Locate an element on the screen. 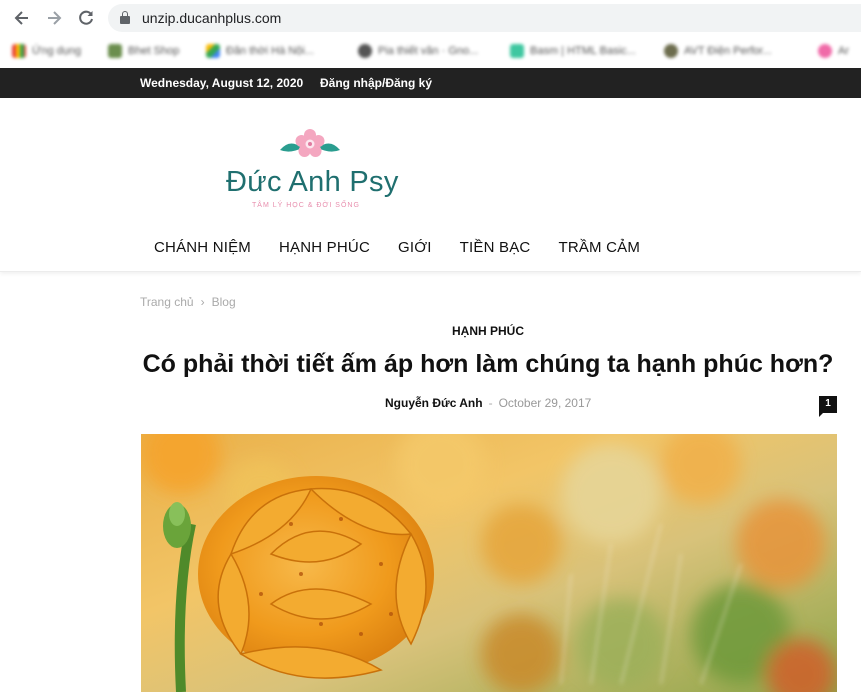 The height and width of the screenshot is (692, 861). logo-name: Đức Anh Psy is located at coordinates (312, 182).